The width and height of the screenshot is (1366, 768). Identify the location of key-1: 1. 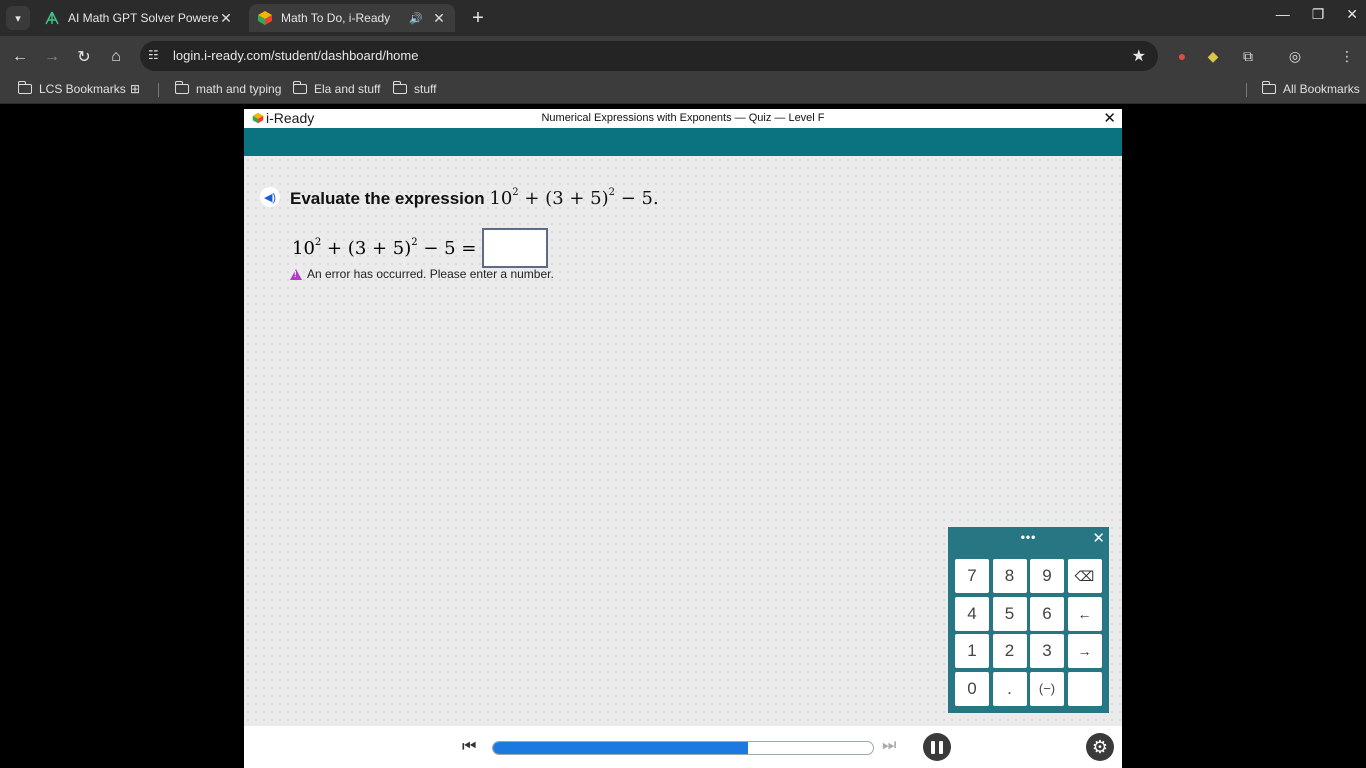
(972, 651).